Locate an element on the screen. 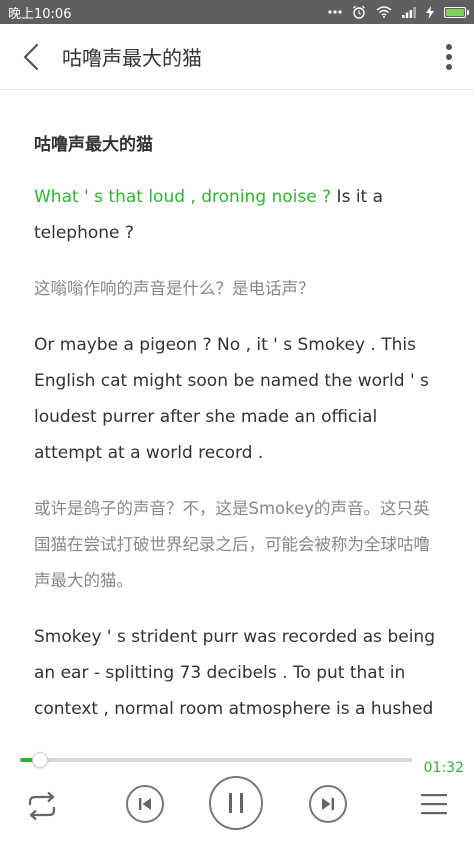 The width and height of the screenshot is (474, 842). play-pause-button is located at coordinates (236, 803).